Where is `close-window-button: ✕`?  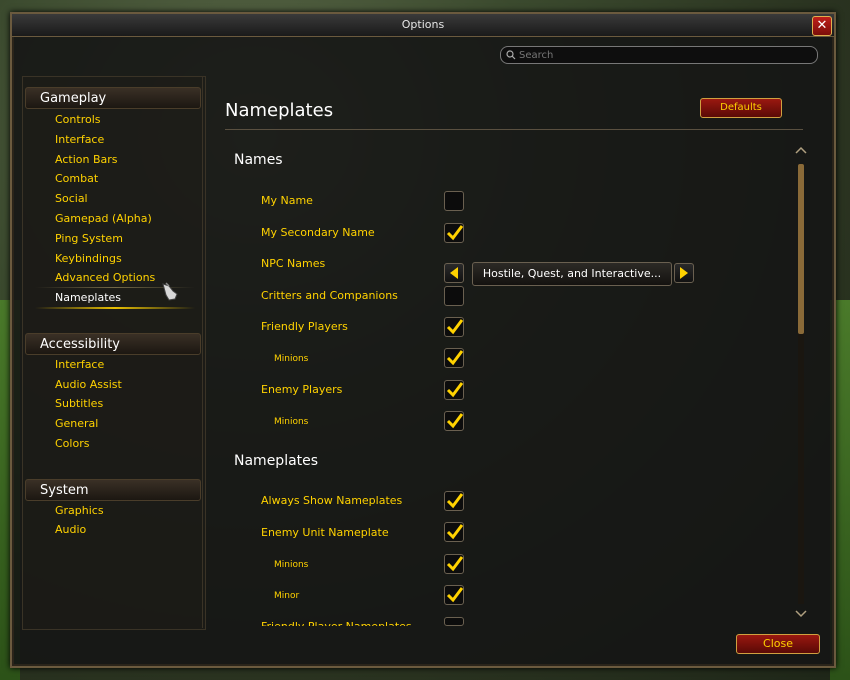 close-window-button: ✕ is located at coordinates (822, 26).